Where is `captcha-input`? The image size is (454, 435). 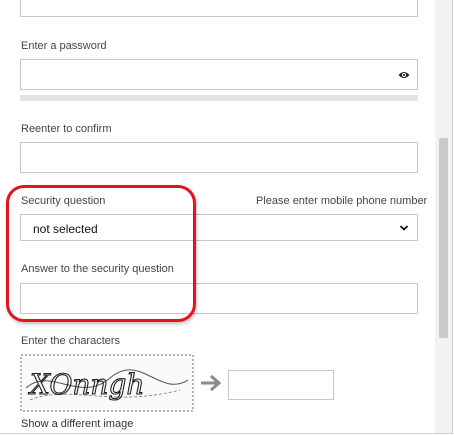
captcha-input is located at coordinates (281, 385).